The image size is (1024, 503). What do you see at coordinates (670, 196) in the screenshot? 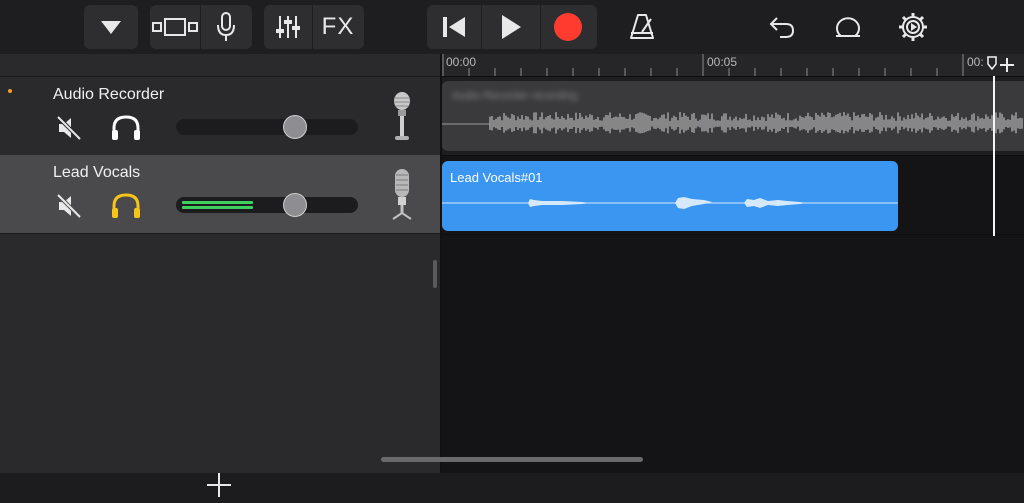
I see `audio-region: Lead Vocals#01` at bounding box center [670, 196].